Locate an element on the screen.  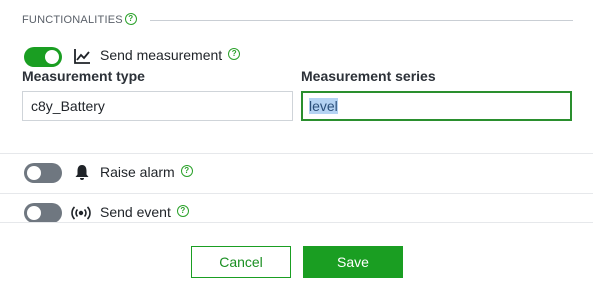
send-measurement-label: Send measurement is located at coordinates (161, 55).